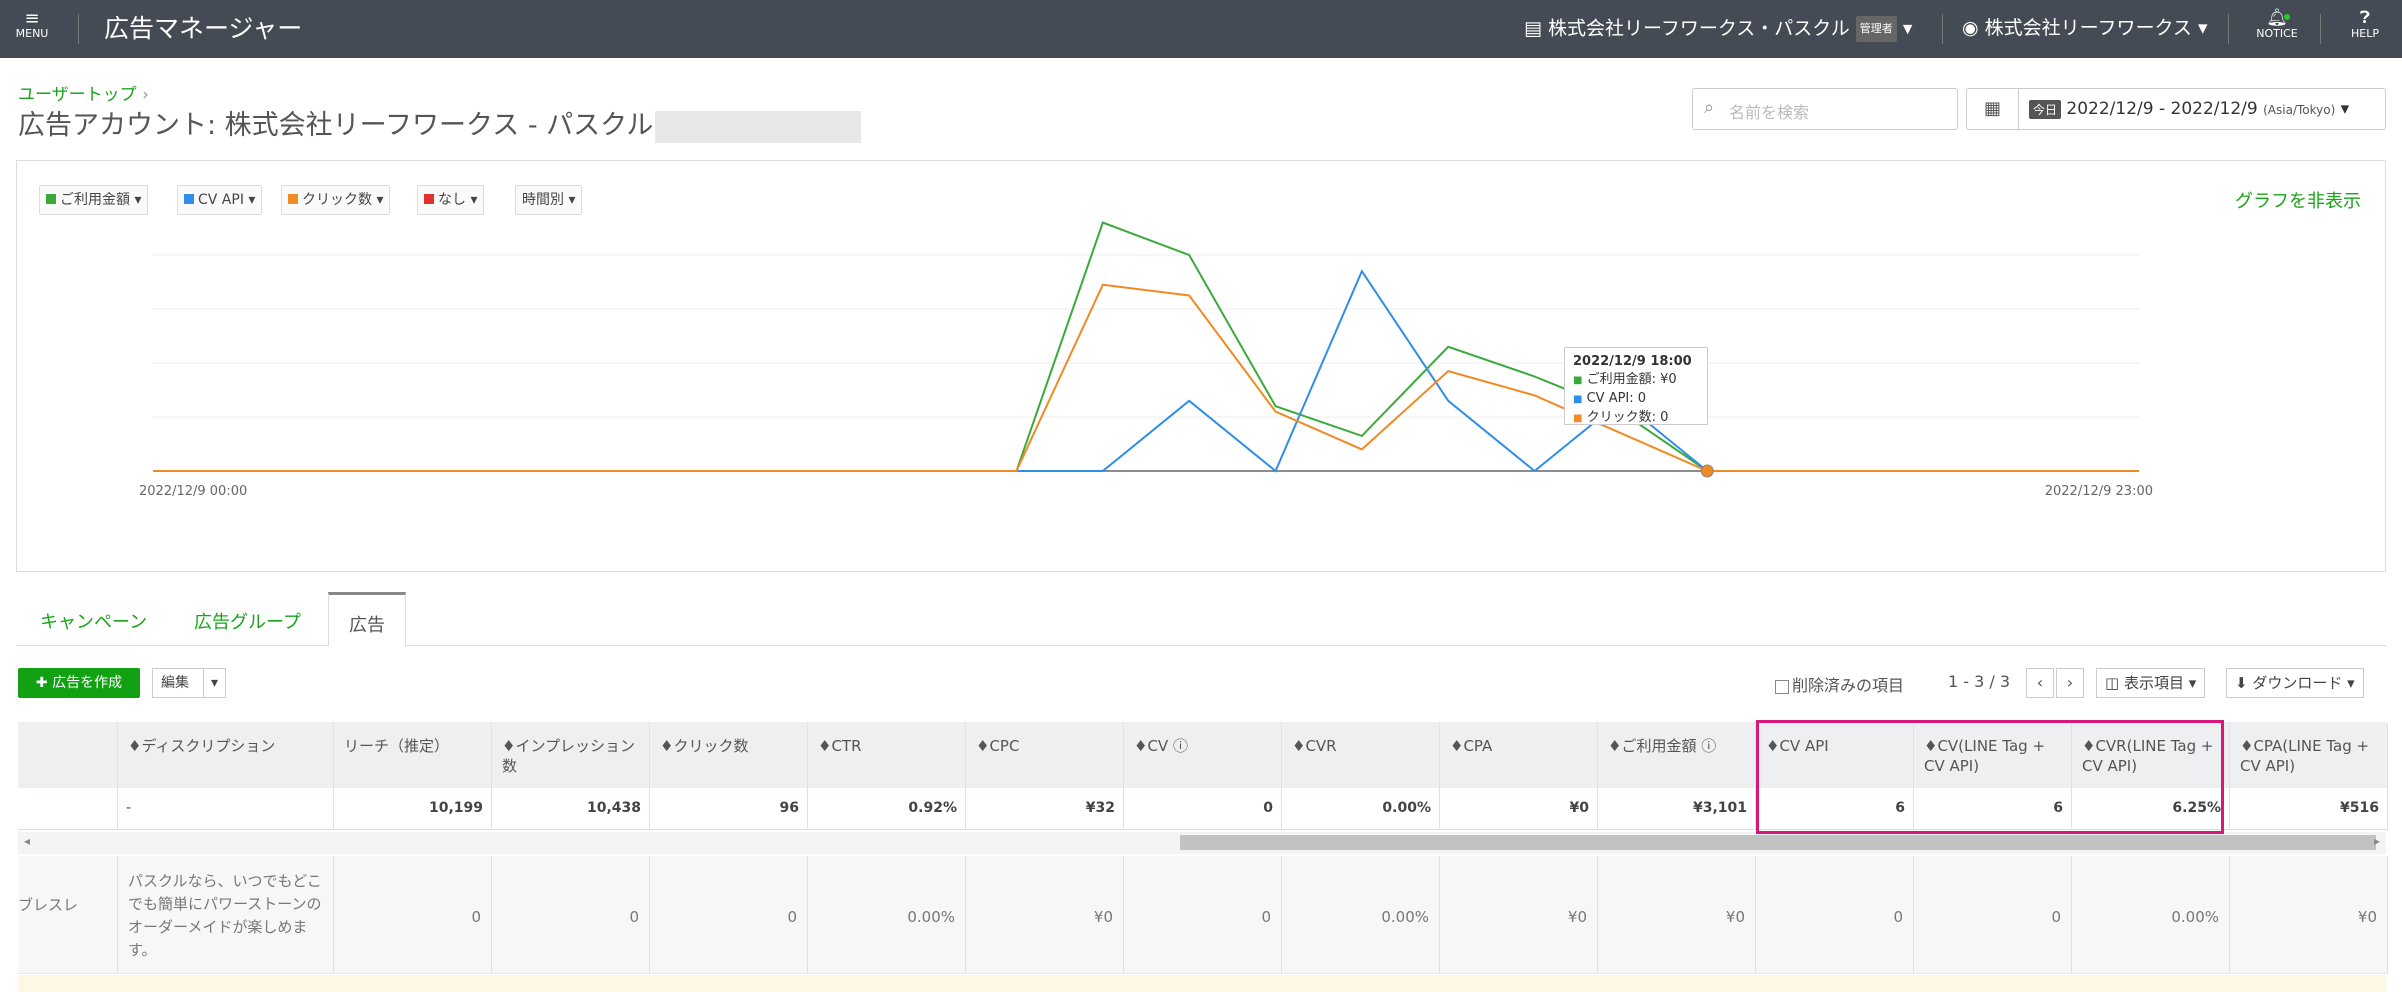 This screenshot has height=992, width=2402. I want to click on tooltip-item: ■ CV API: 0, so click(1610, 398).